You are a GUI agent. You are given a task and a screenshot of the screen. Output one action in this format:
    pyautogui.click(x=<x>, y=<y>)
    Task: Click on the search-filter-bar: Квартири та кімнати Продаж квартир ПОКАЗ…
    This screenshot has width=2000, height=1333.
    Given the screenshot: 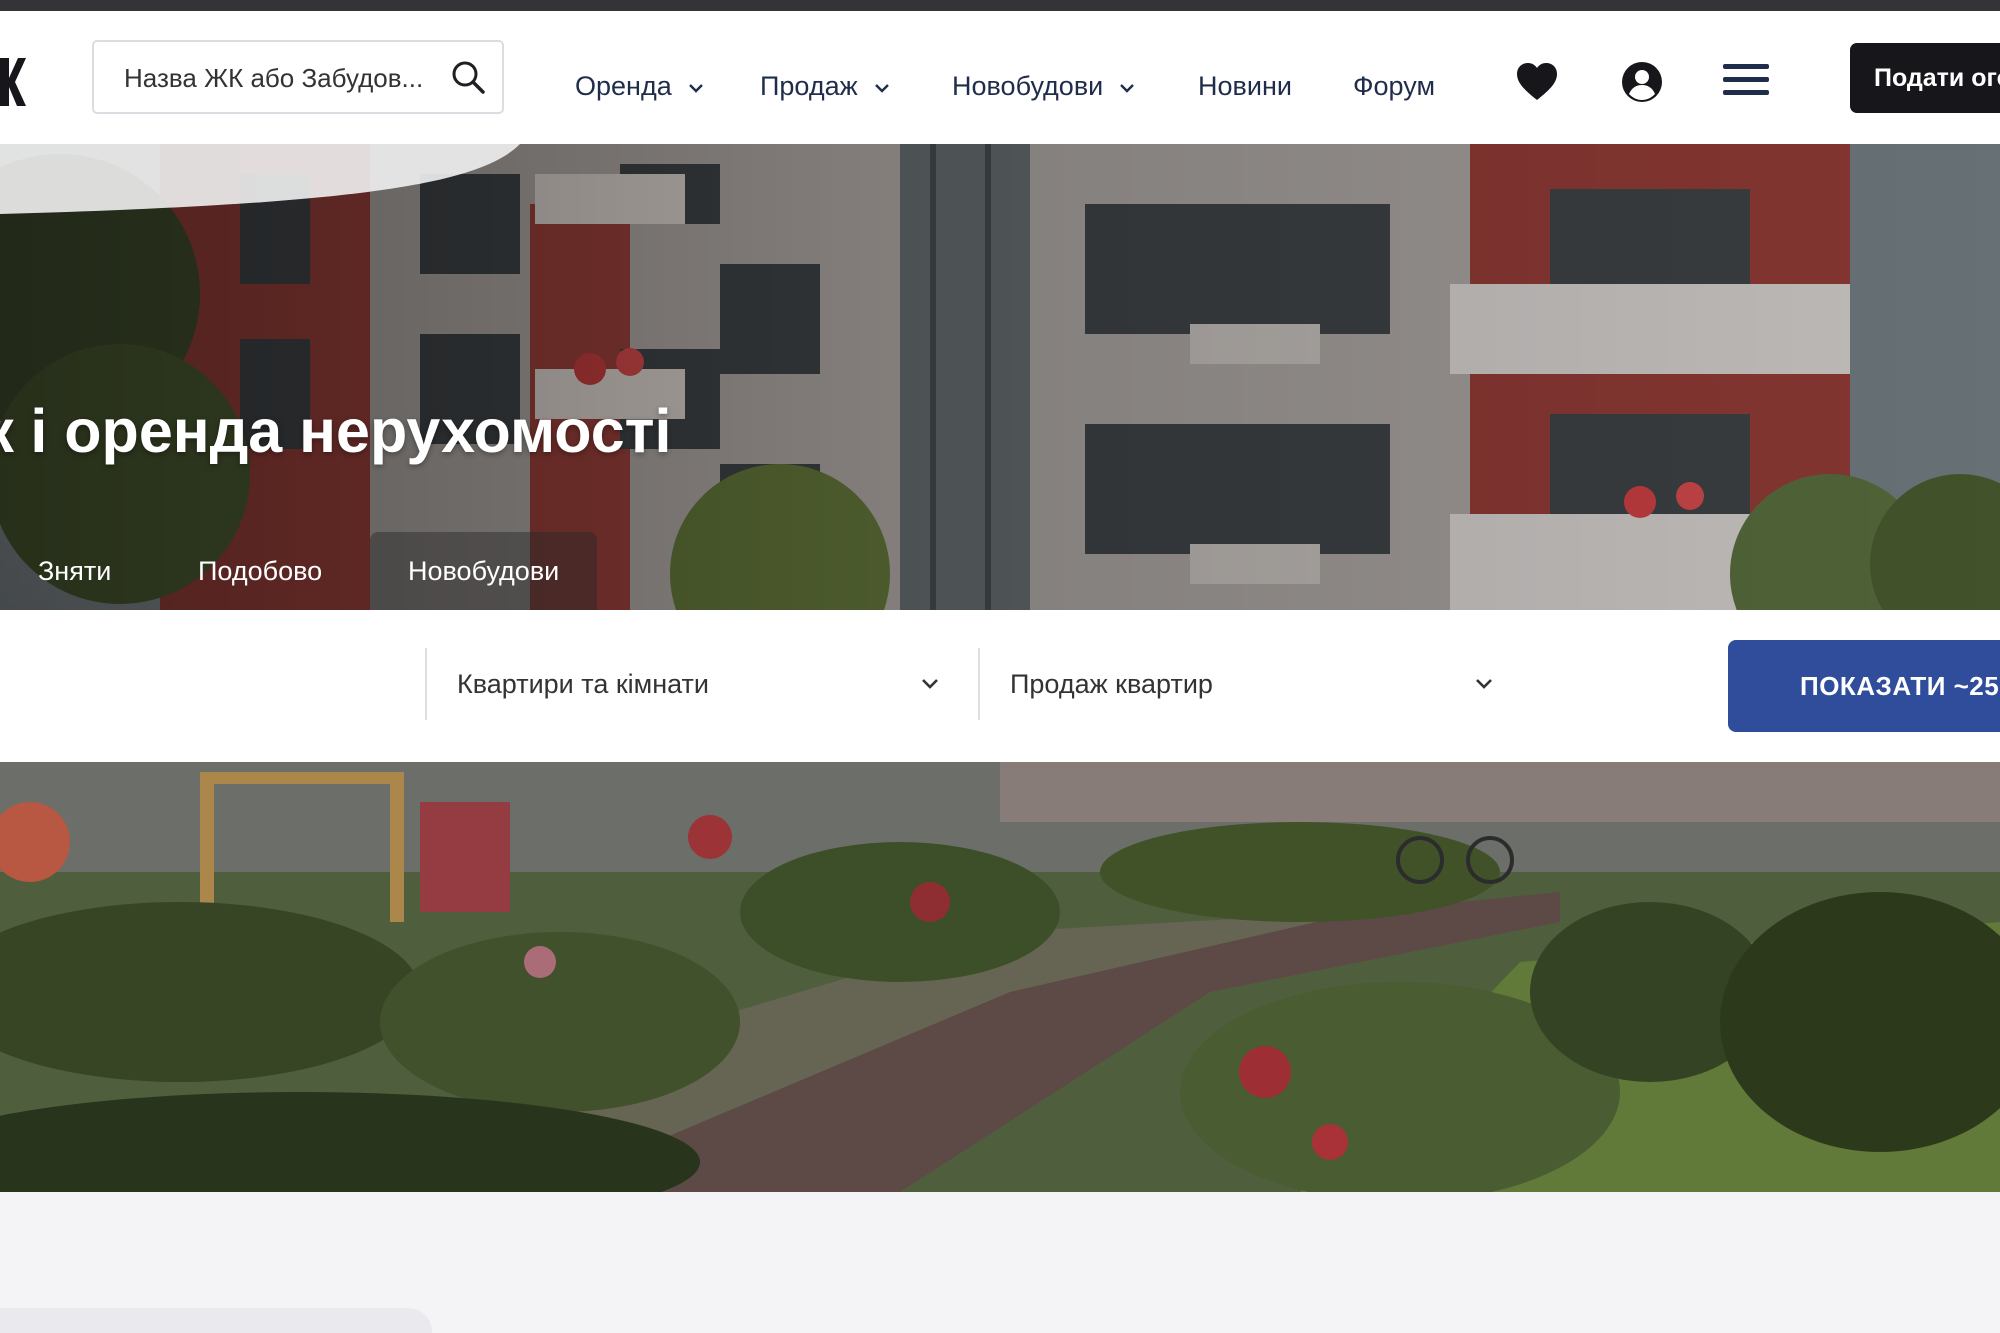 What is the action you would take?
    pyautogui.click(x=1000, y=686)
    